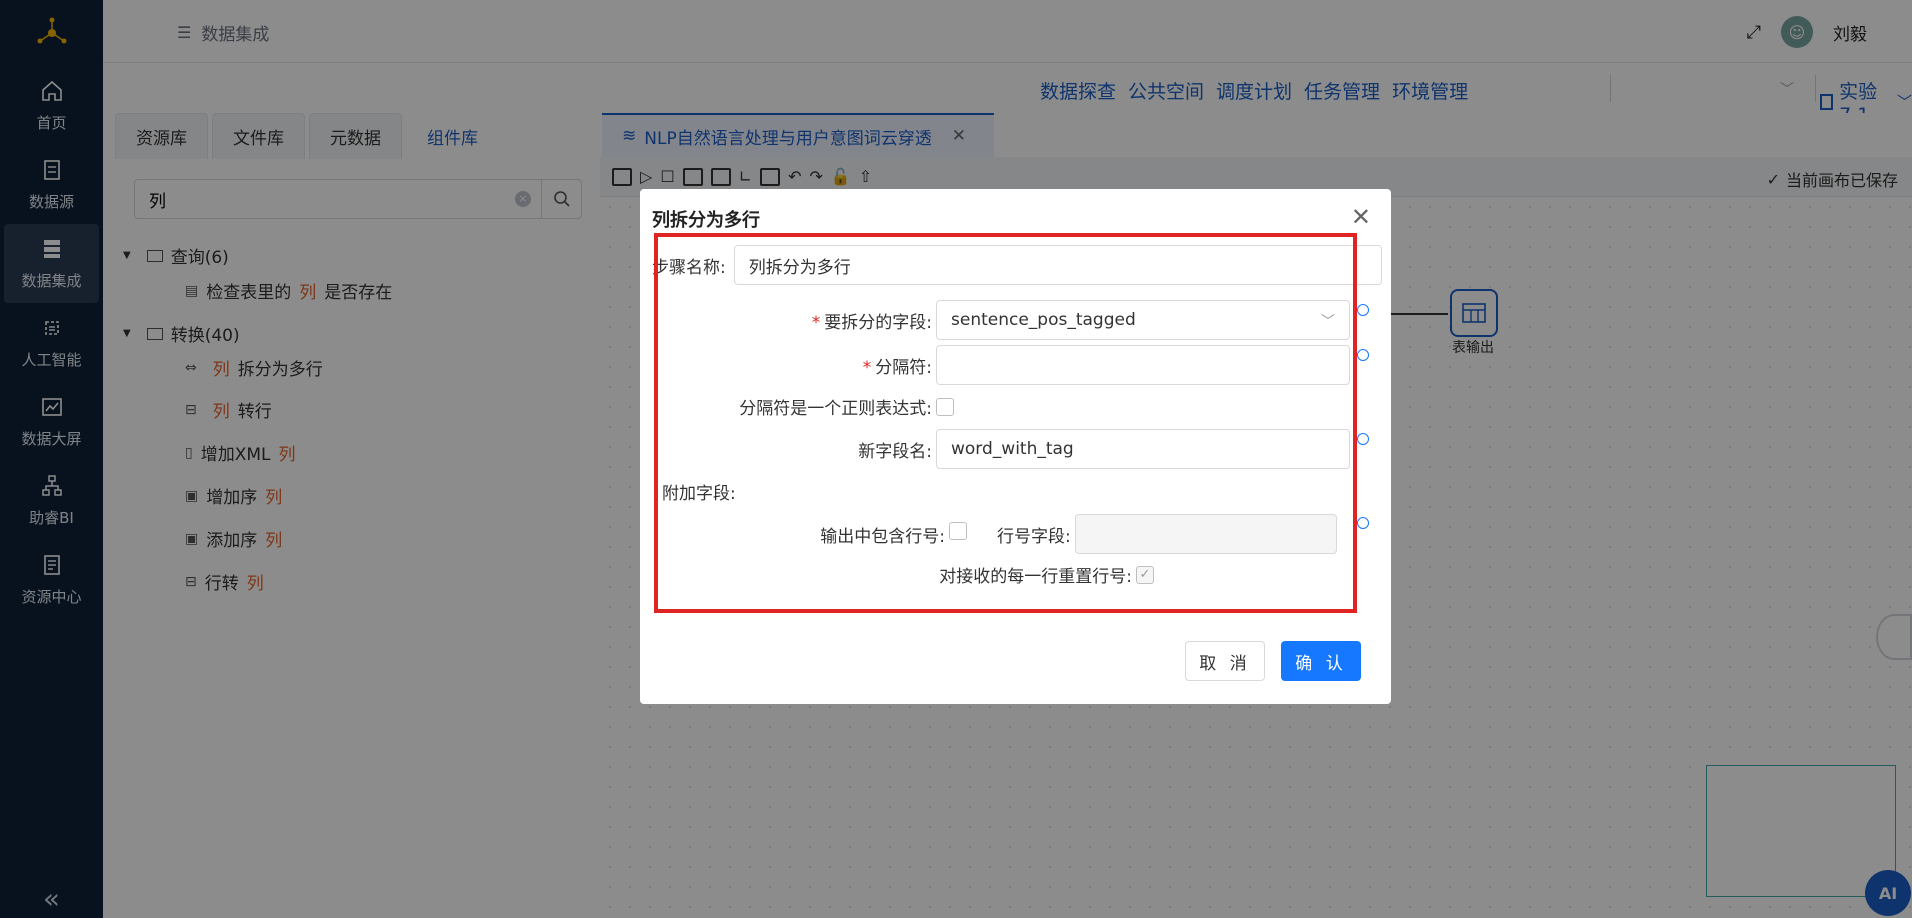 This screenshot has height=918, width=1912. I want to click on include-rownum-checkbox, so click(958, 531).